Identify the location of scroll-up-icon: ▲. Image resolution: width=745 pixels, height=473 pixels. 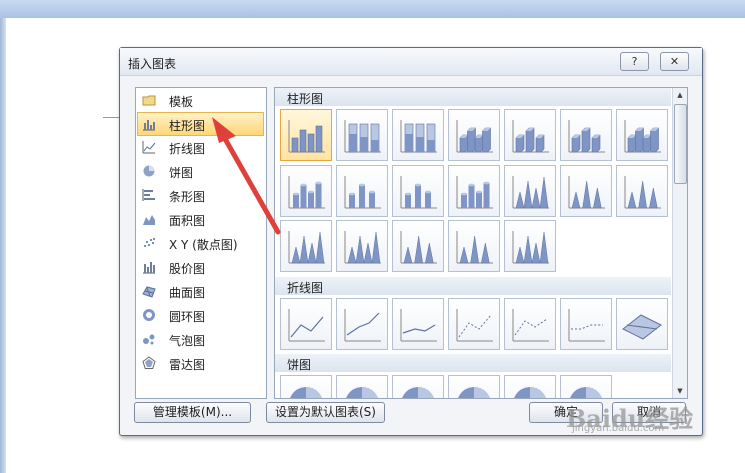
(680, 95).